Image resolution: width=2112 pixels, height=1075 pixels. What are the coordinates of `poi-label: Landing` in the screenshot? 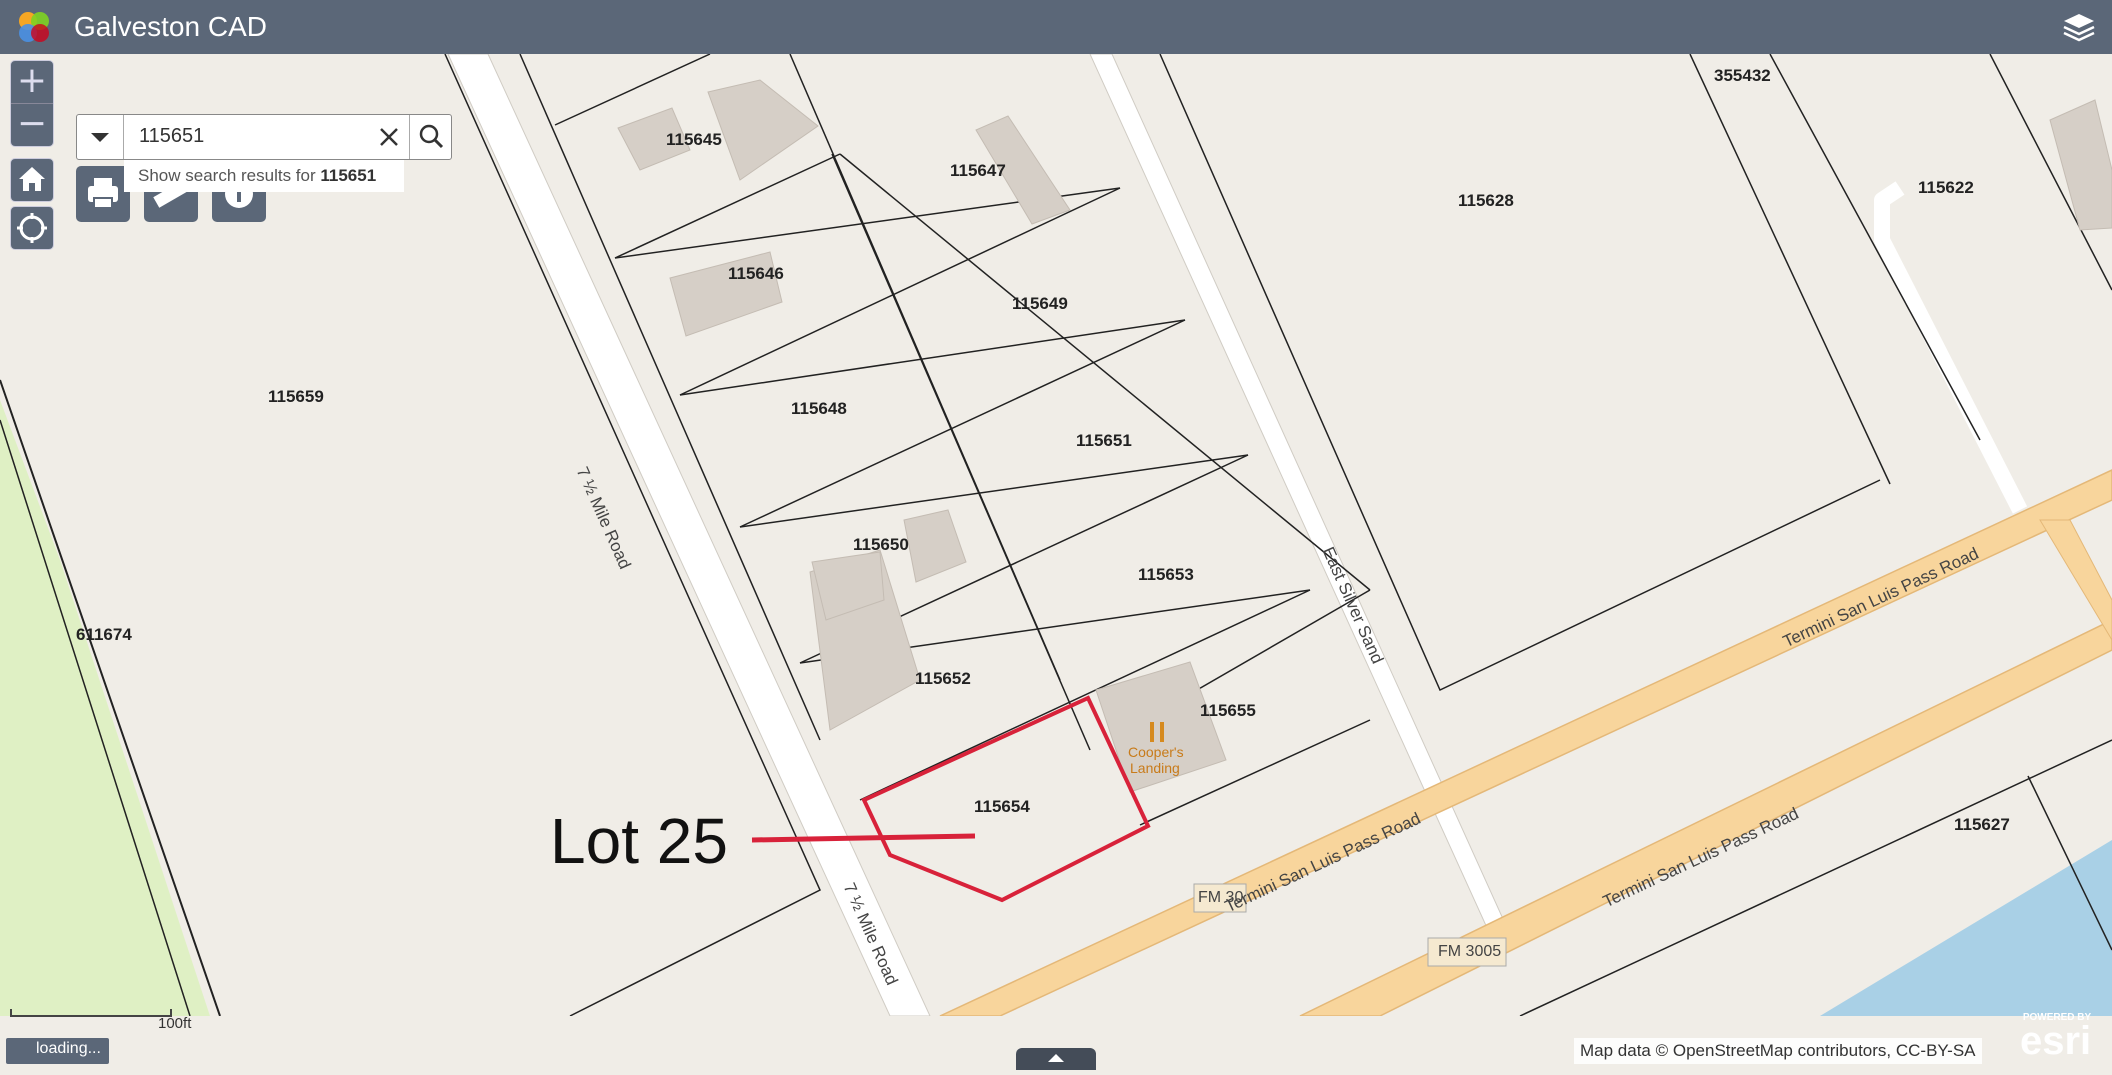 It's located at (1155, 768).